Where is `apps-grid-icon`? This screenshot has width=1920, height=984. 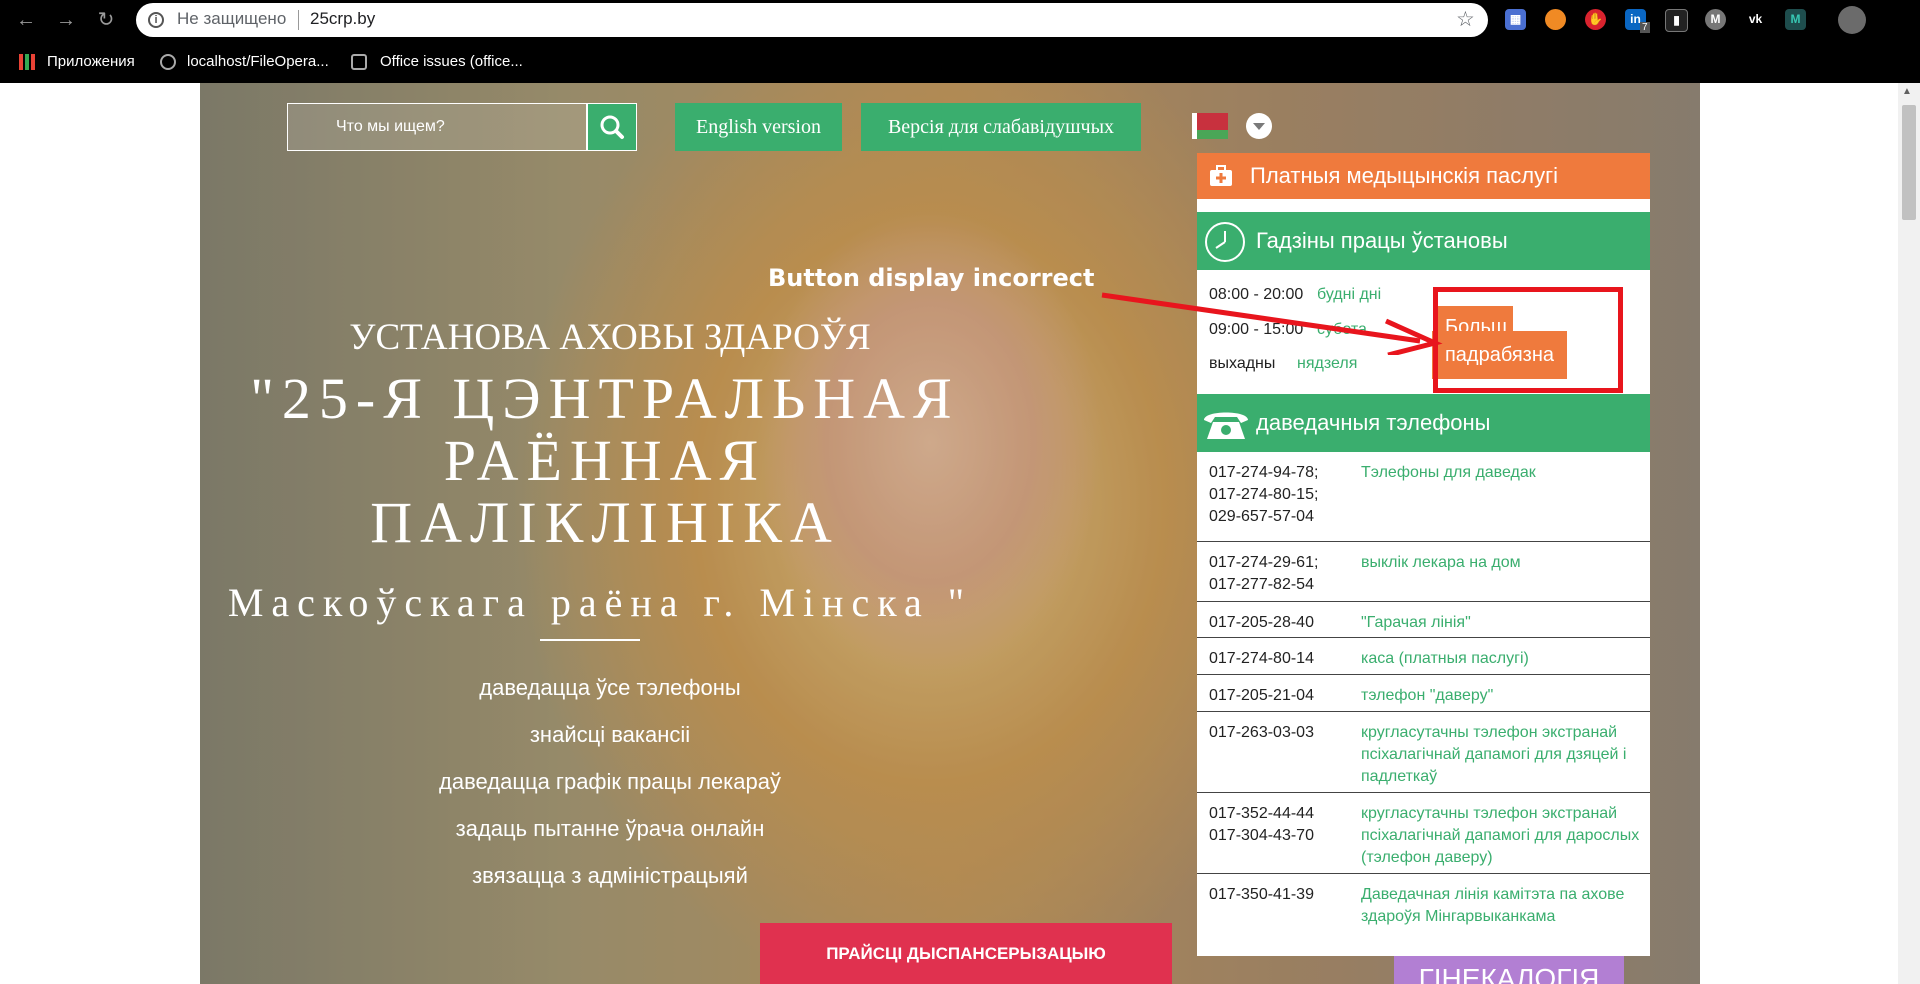
apps-grid-icon is located at coordinates (27, 62).